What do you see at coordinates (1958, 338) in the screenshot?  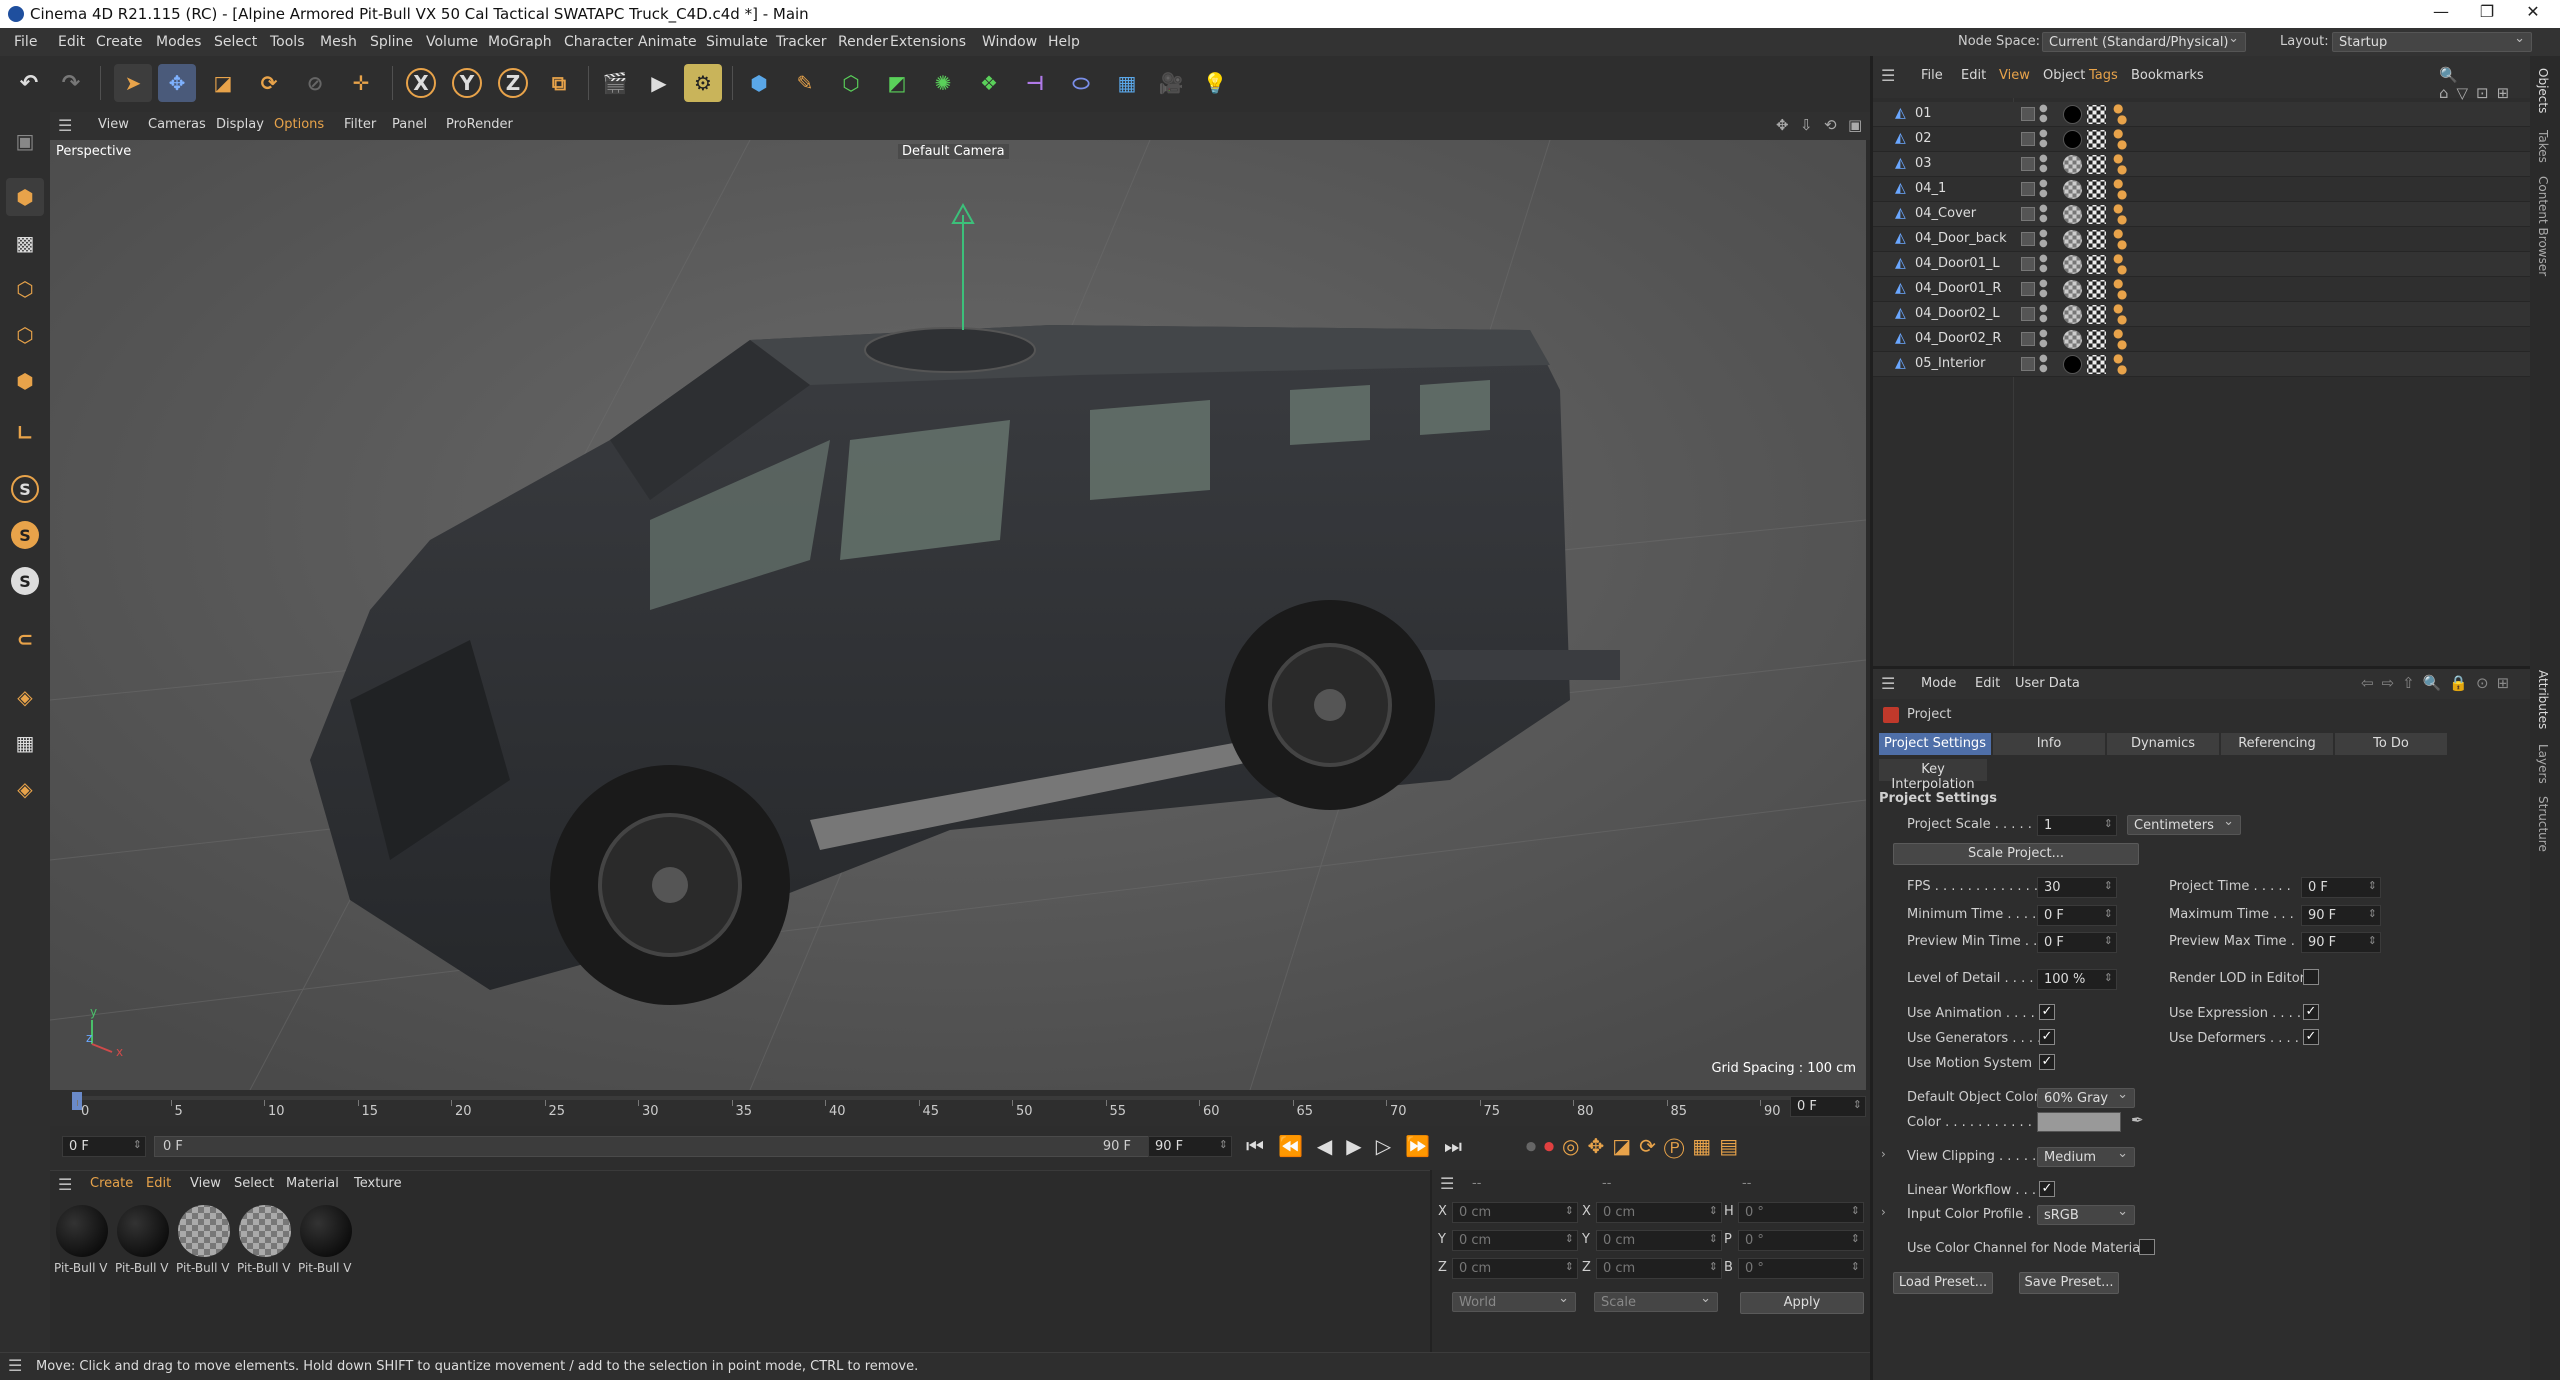 I see `object-name: 04_Door02_R` at bounding box center [1958, 338].